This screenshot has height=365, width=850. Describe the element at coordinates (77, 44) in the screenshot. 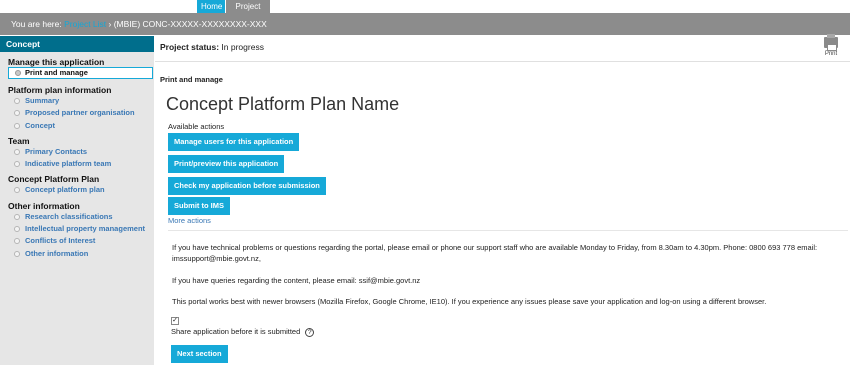

I see `sidebar-heading: Concept` at that location.